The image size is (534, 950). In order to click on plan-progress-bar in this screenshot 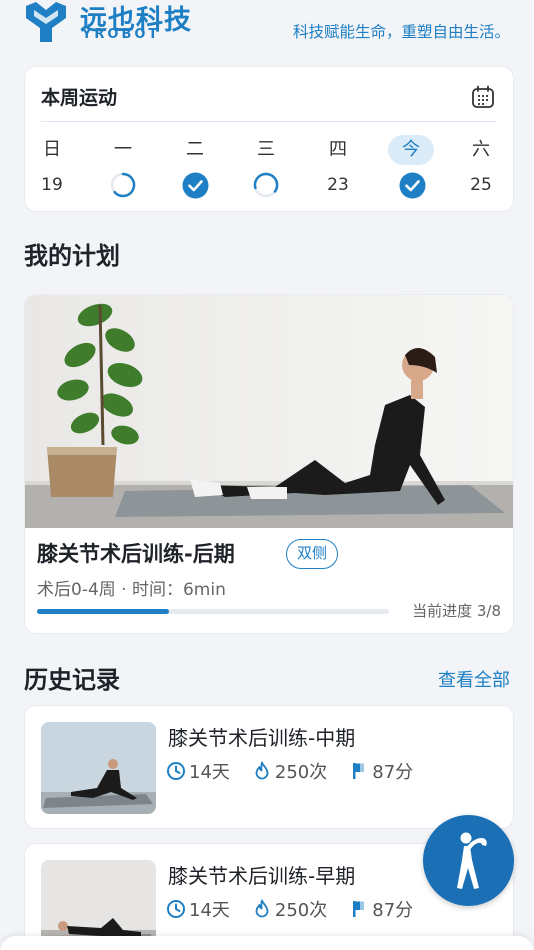, I will do `click(213, 611)`.